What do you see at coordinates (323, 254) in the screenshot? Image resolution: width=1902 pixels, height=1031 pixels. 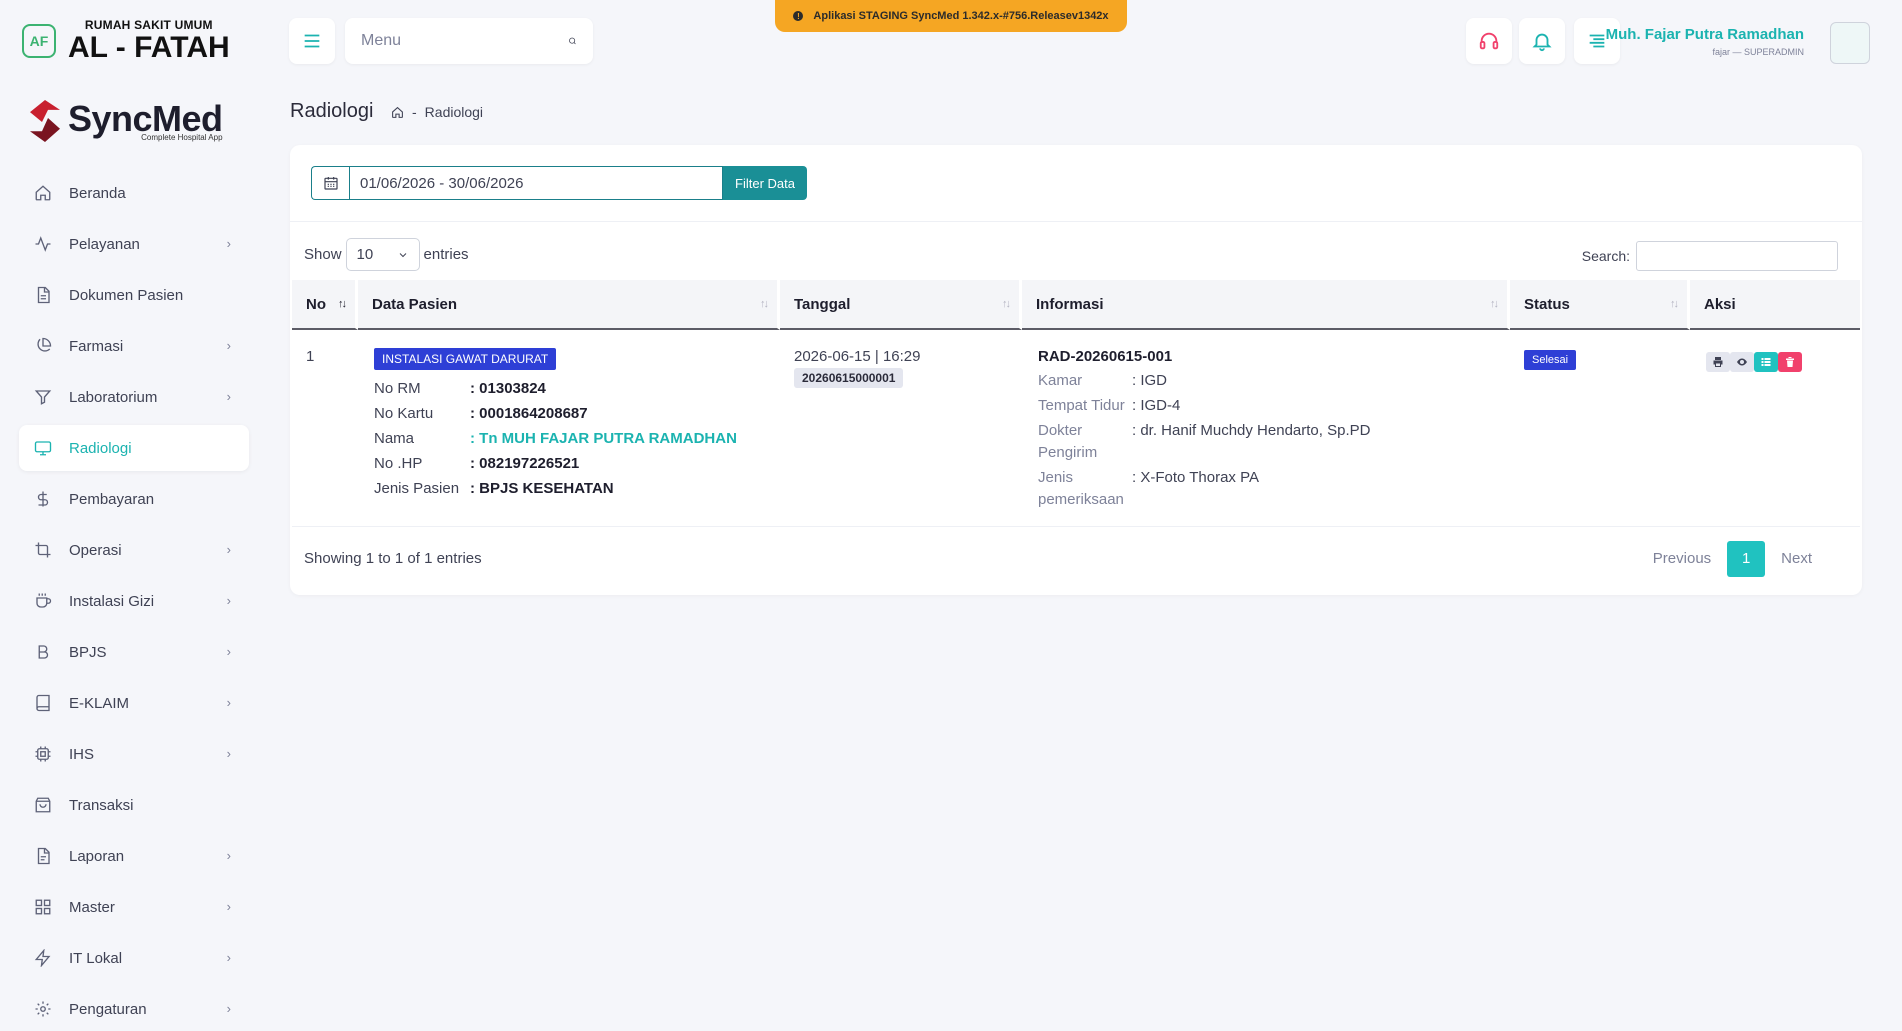 I see `show-label: Show` at bounding box center [323, 254].